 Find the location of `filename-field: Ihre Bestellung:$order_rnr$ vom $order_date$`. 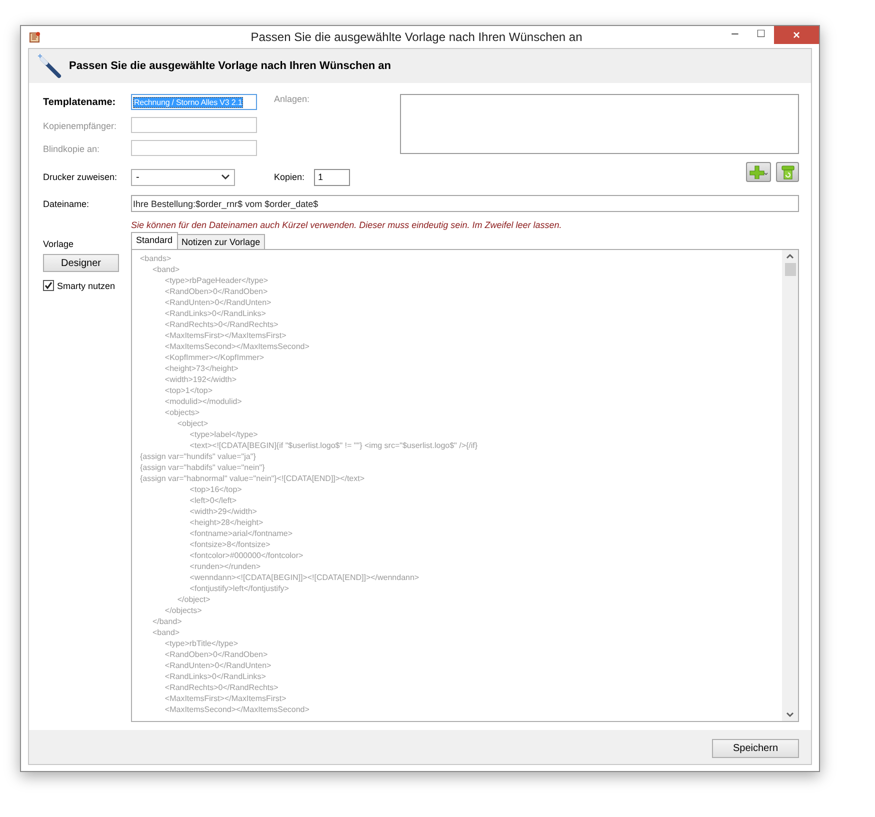

filename-field: Ihre Bestellung:$order_rnr$ vom $order_date$ is located at coordinates (465, 203).